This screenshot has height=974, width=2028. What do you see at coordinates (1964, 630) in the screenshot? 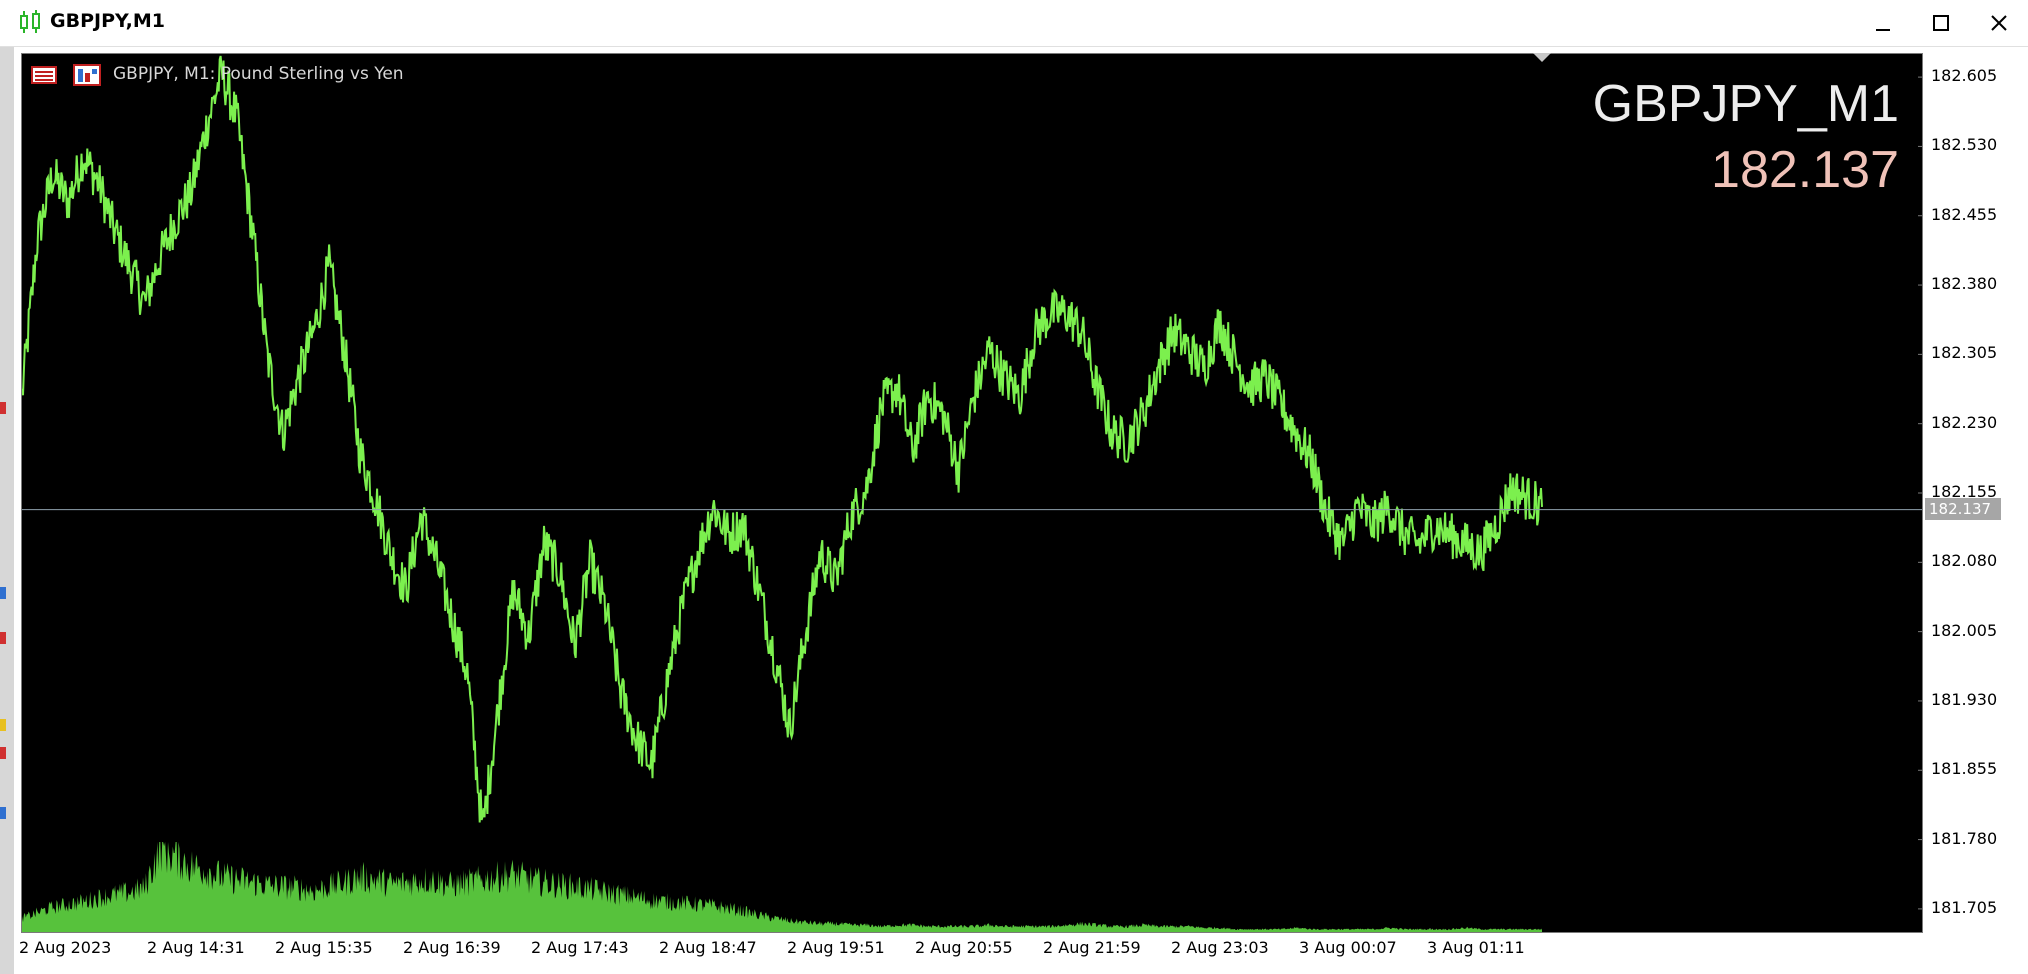
I see `price-axis-tick-label: 182.005` at bounding box center [1964, 630].